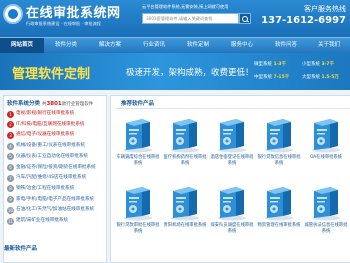 This screenshot has width=350, height=263. I want to click on category-number-badge: 4, so click(10, 146).